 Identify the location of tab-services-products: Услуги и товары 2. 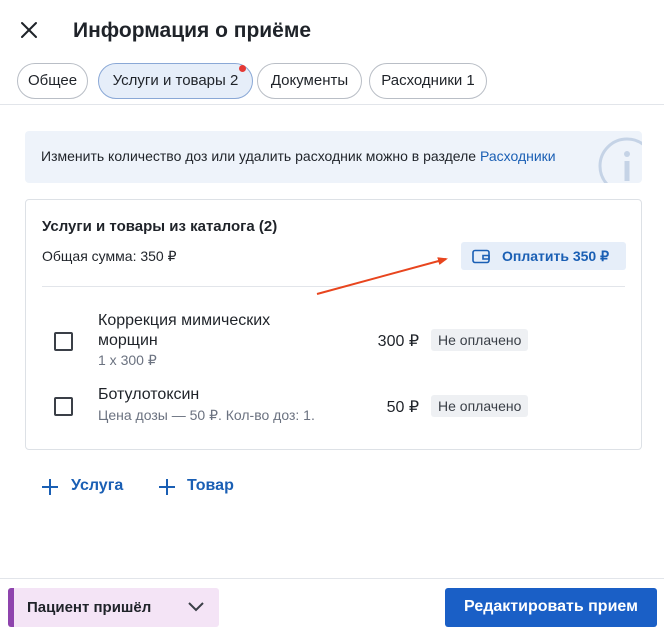
(175, 81).